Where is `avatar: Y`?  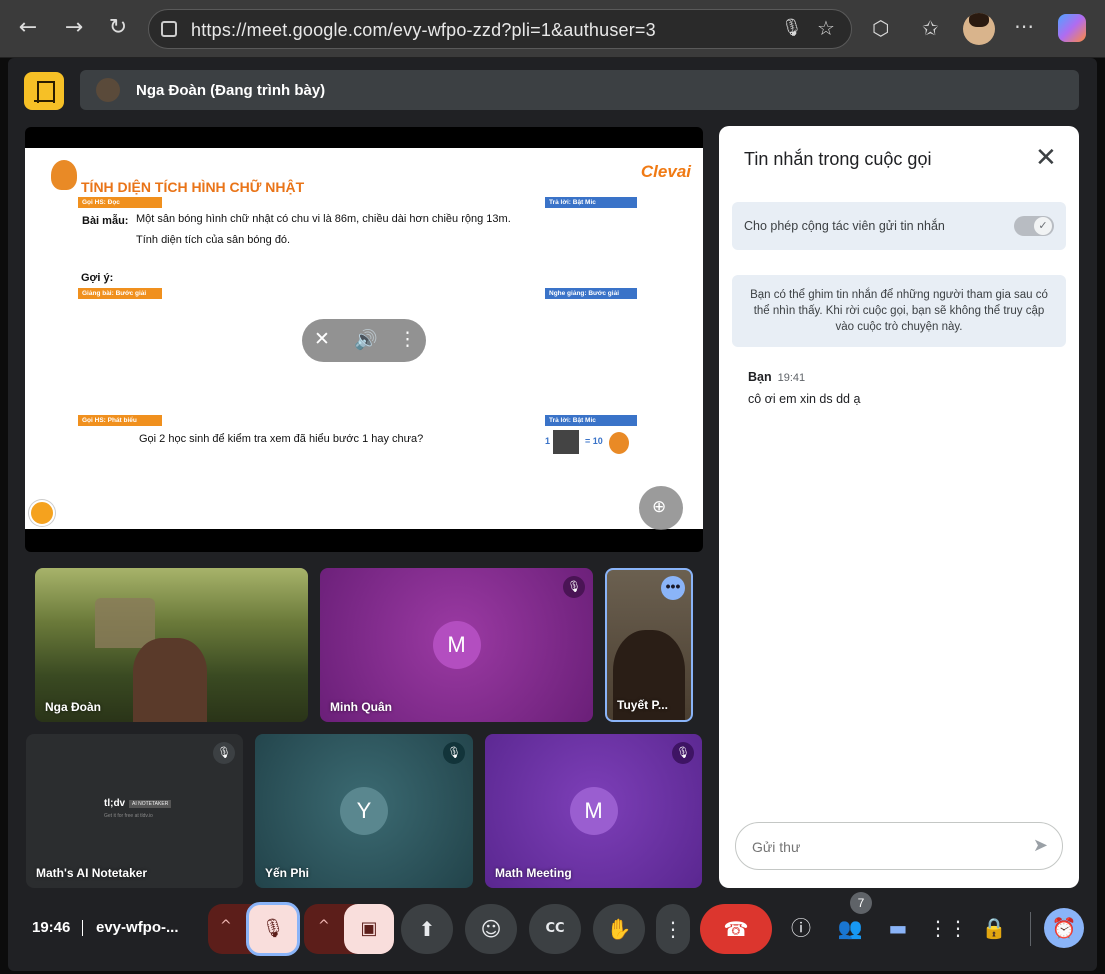 avatar: Y is located at coordinates (364, 811).